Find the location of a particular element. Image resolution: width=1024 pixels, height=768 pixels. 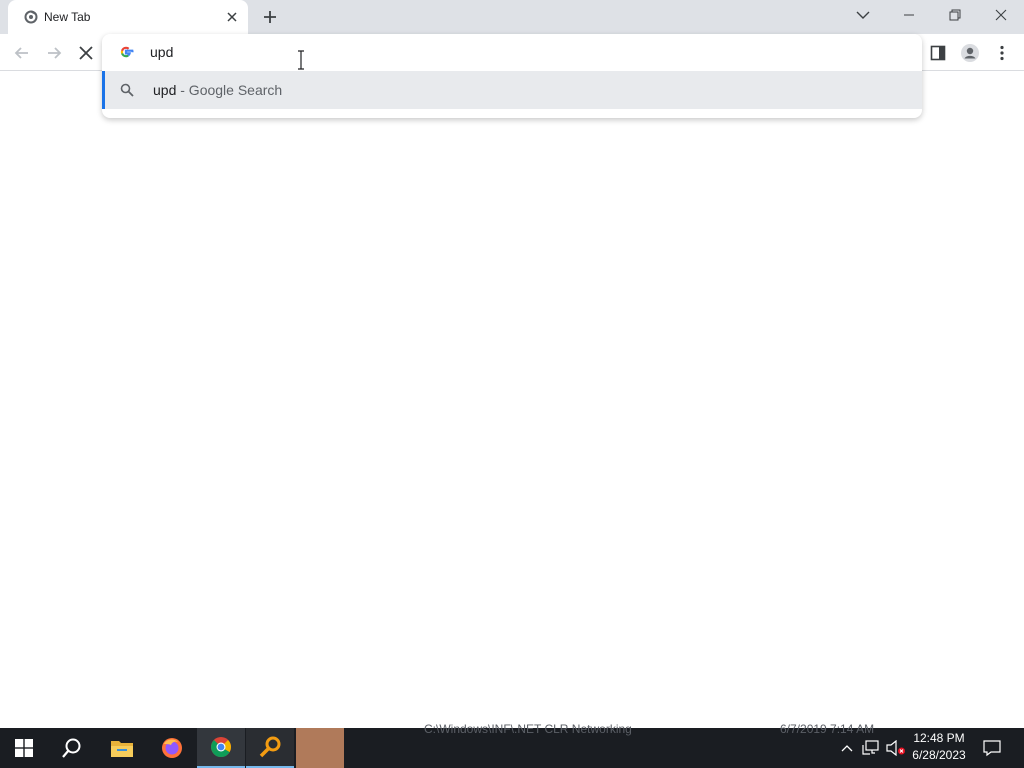

tab-search-icon is located at coordinates (863, 15).